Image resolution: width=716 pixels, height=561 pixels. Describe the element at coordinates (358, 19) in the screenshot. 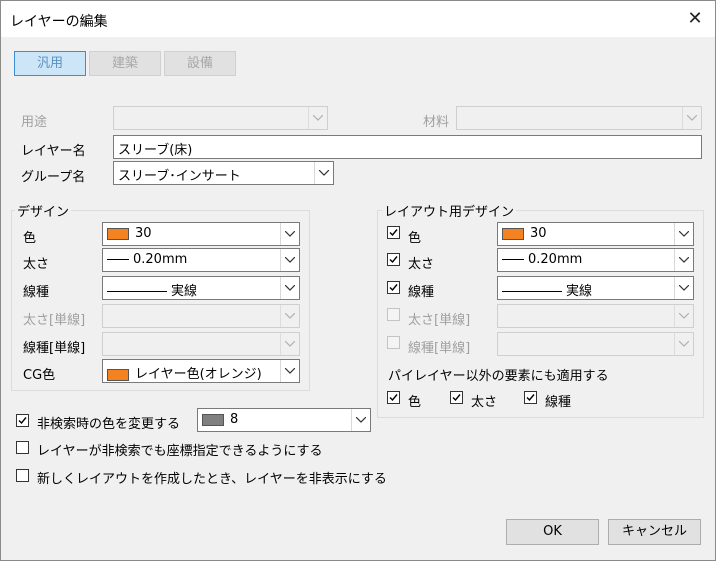

I see `title-bar: レイヤーの編集 ✕` at that location.